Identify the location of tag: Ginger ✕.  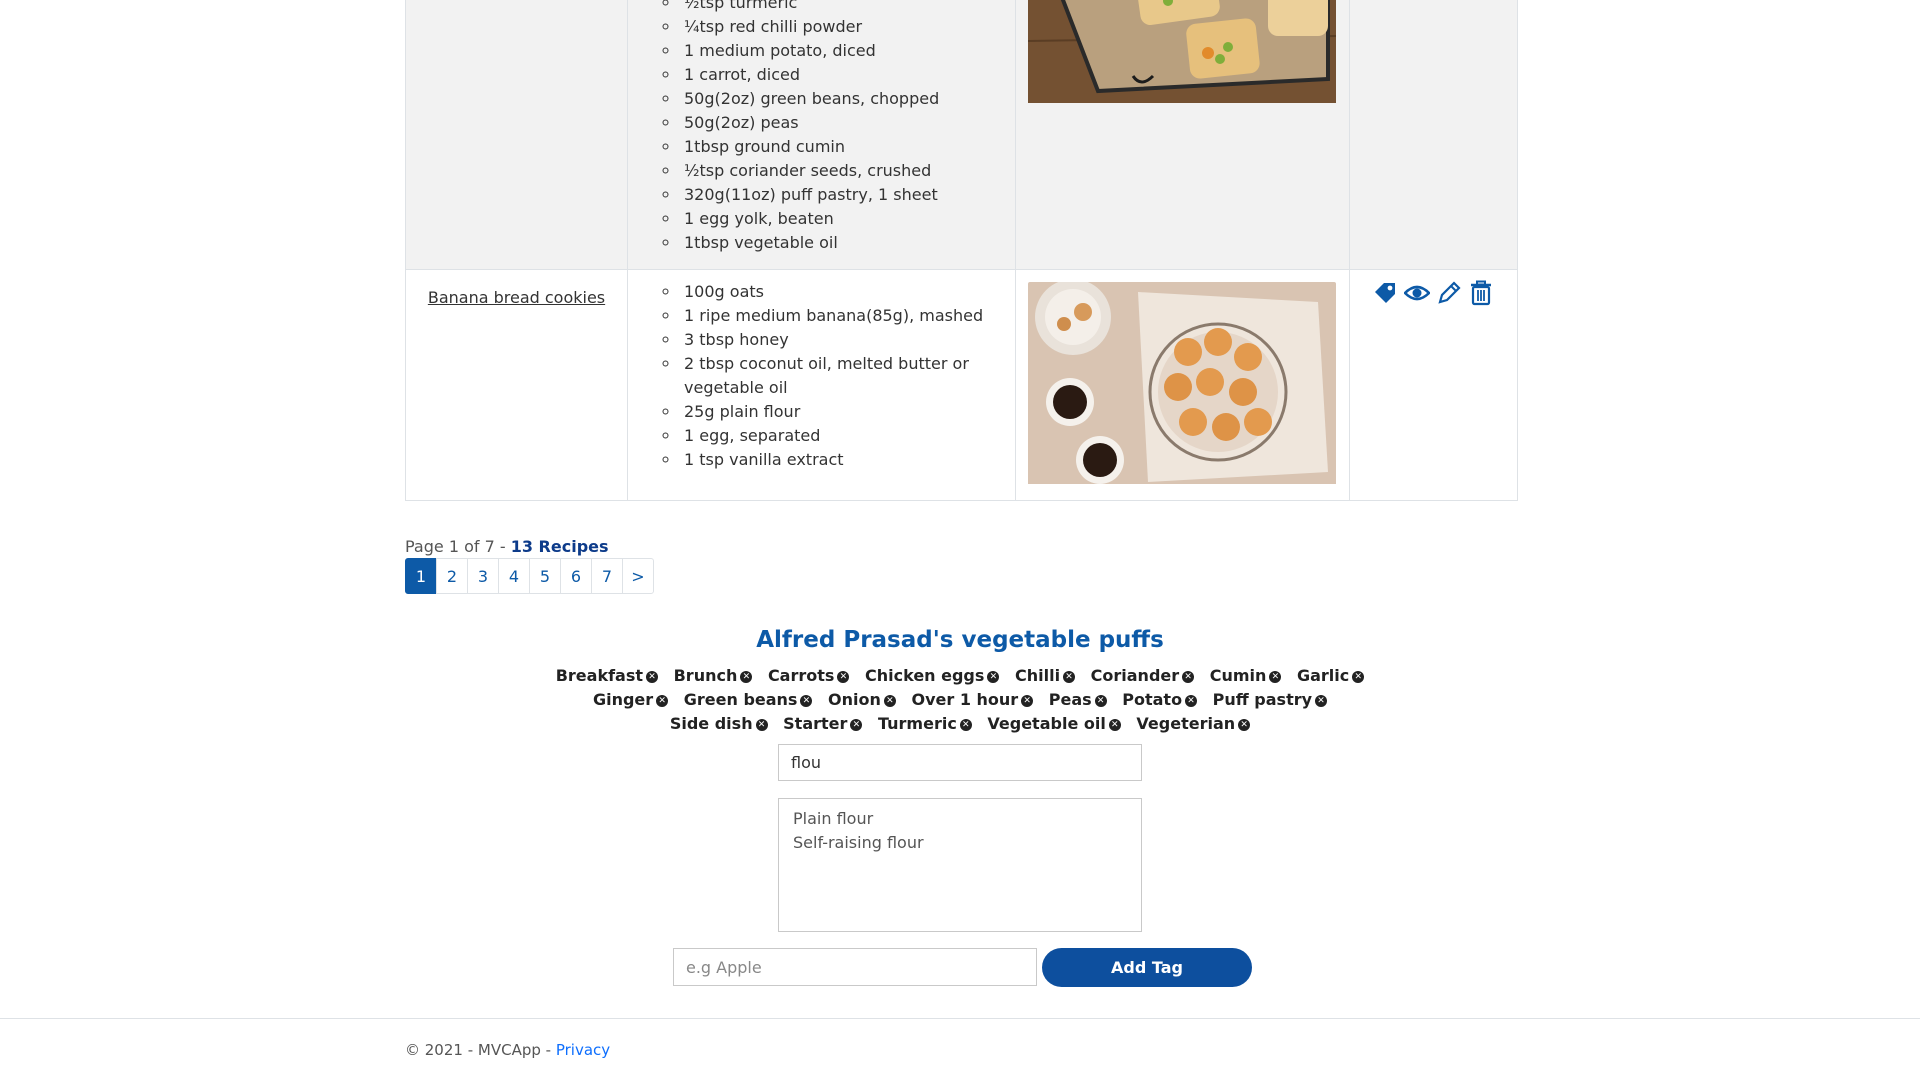
(630, 700).